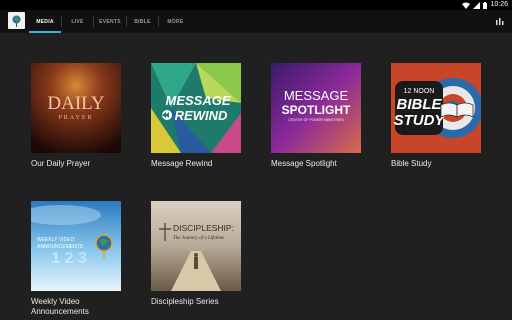 This screenshot has height=320, width=512. I want to click on walking-figure, so click(196, 261).